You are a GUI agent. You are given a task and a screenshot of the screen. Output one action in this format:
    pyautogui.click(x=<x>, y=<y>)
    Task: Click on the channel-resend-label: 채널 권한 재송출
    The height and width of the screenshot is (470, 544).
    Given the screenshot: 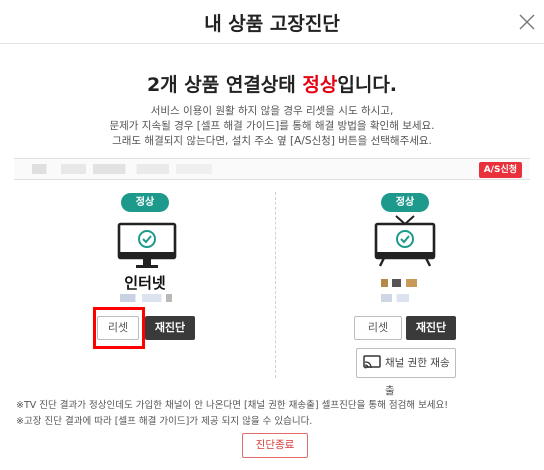 What is the action you would take?
    pyautogui.click(x=417, y=377)
    